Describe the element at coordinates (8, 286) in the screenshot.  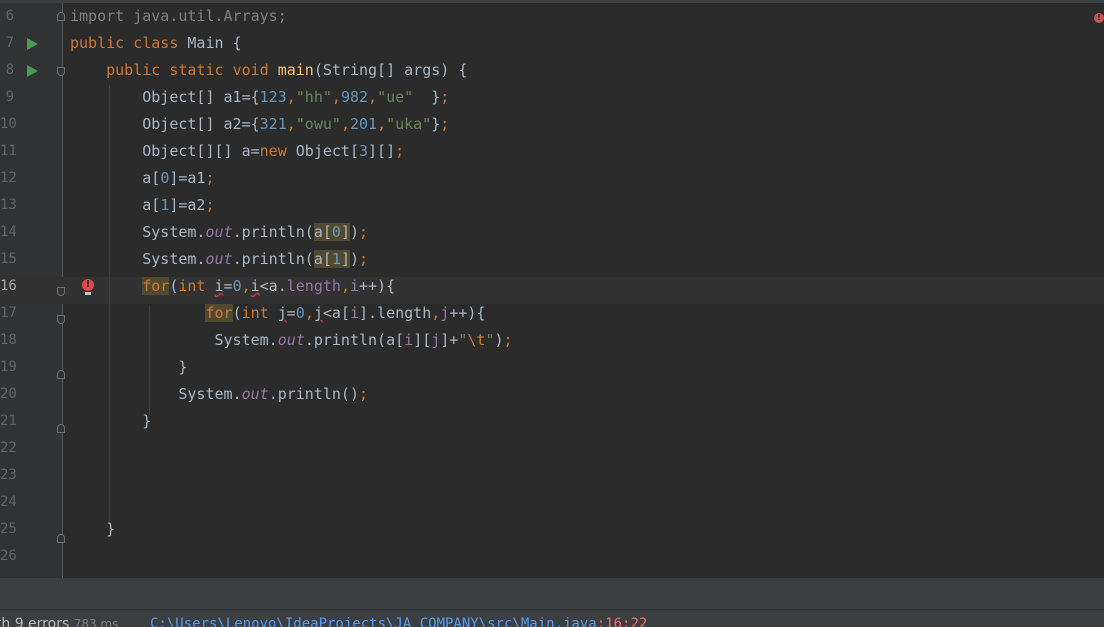
I see `line-number: 16` at that location.